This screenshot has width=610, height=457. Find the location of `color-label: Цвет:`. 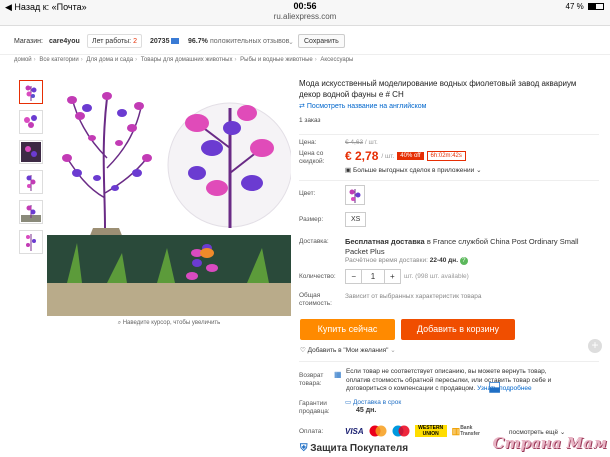

color-label: Цвет: is located at coordinates (307, 193).